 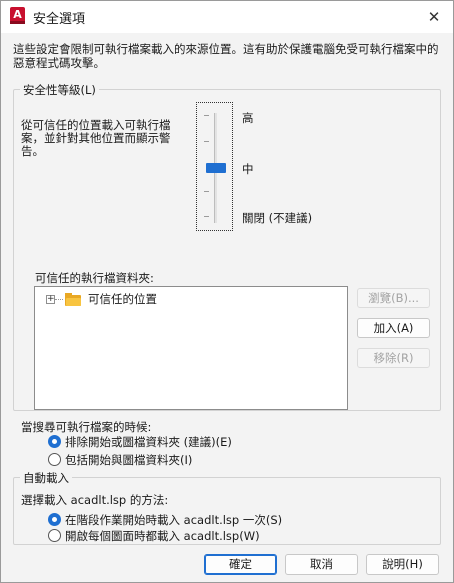 What do you see at coordinates (240, 564) in the screenshot?
I see `ok-button: 確定` at bounding box center [240, 564].